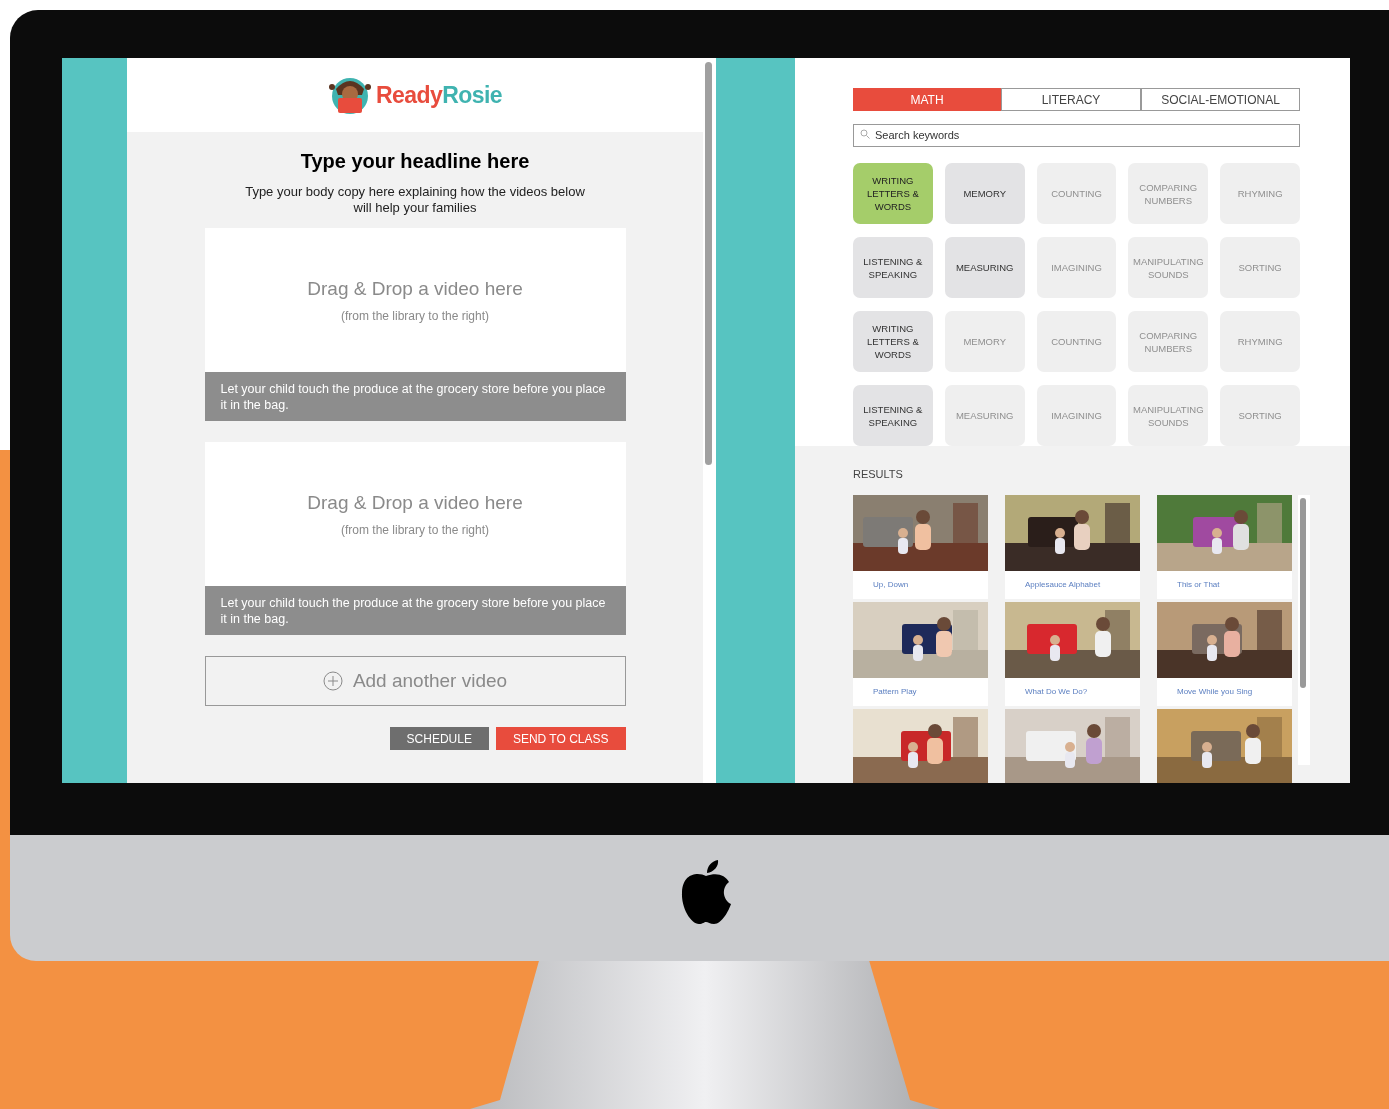  Describe the element at coordinates (439, 95) in the screenshot. I see `logo-text: ReadyRosie` at that location.